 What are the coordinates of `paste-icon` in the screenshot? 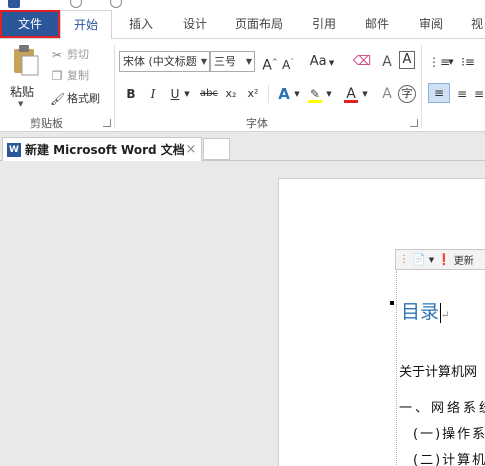 It's located at (26, 60).